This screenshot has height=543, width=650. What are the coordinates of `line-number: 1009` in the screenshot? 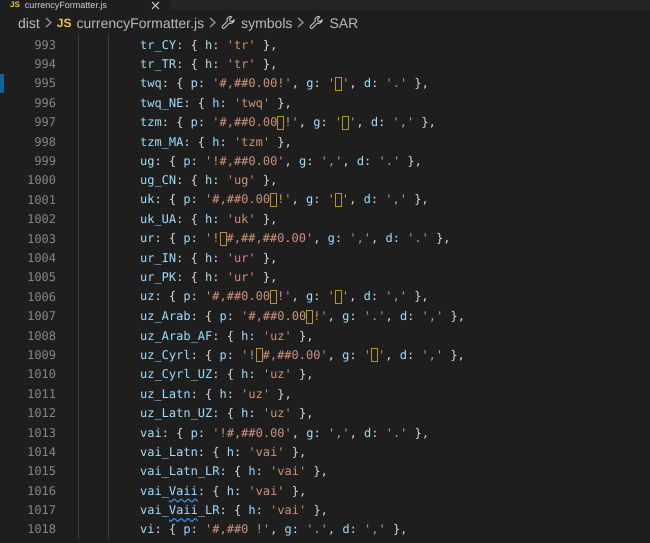 It's located at (41, 355).